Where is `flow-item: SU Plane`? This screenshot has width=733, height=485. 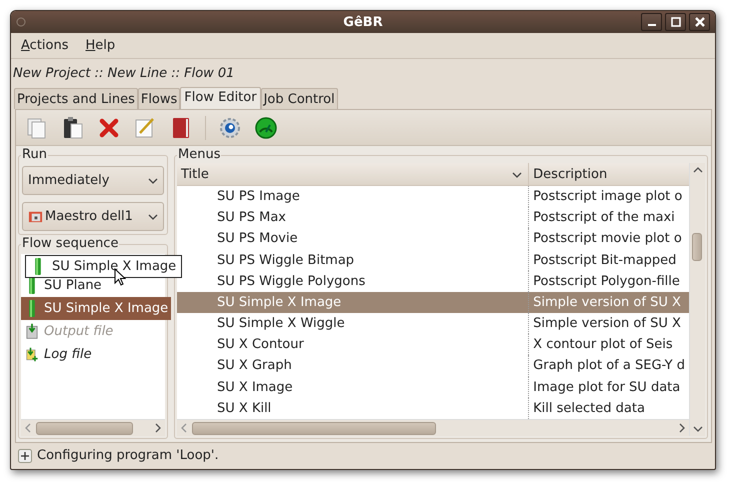
flow-item: SU Plane is located at coordinates (93, 285).